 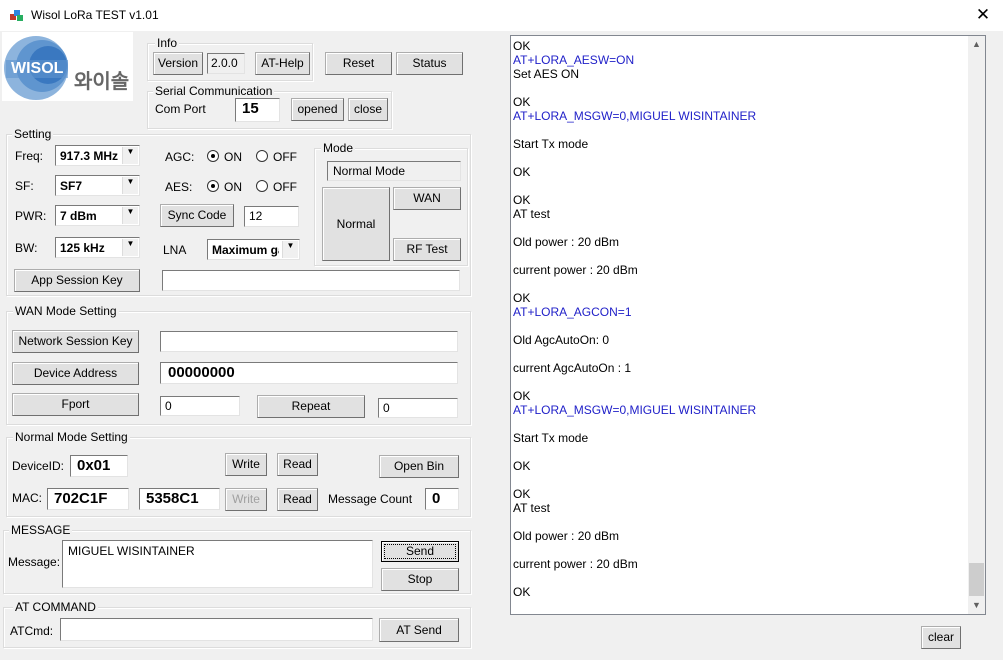 What do you see at coordinates (78, 216) in the screenshot?
I see `pwr-value: 7 dBm` at bounding box center [78, 216].